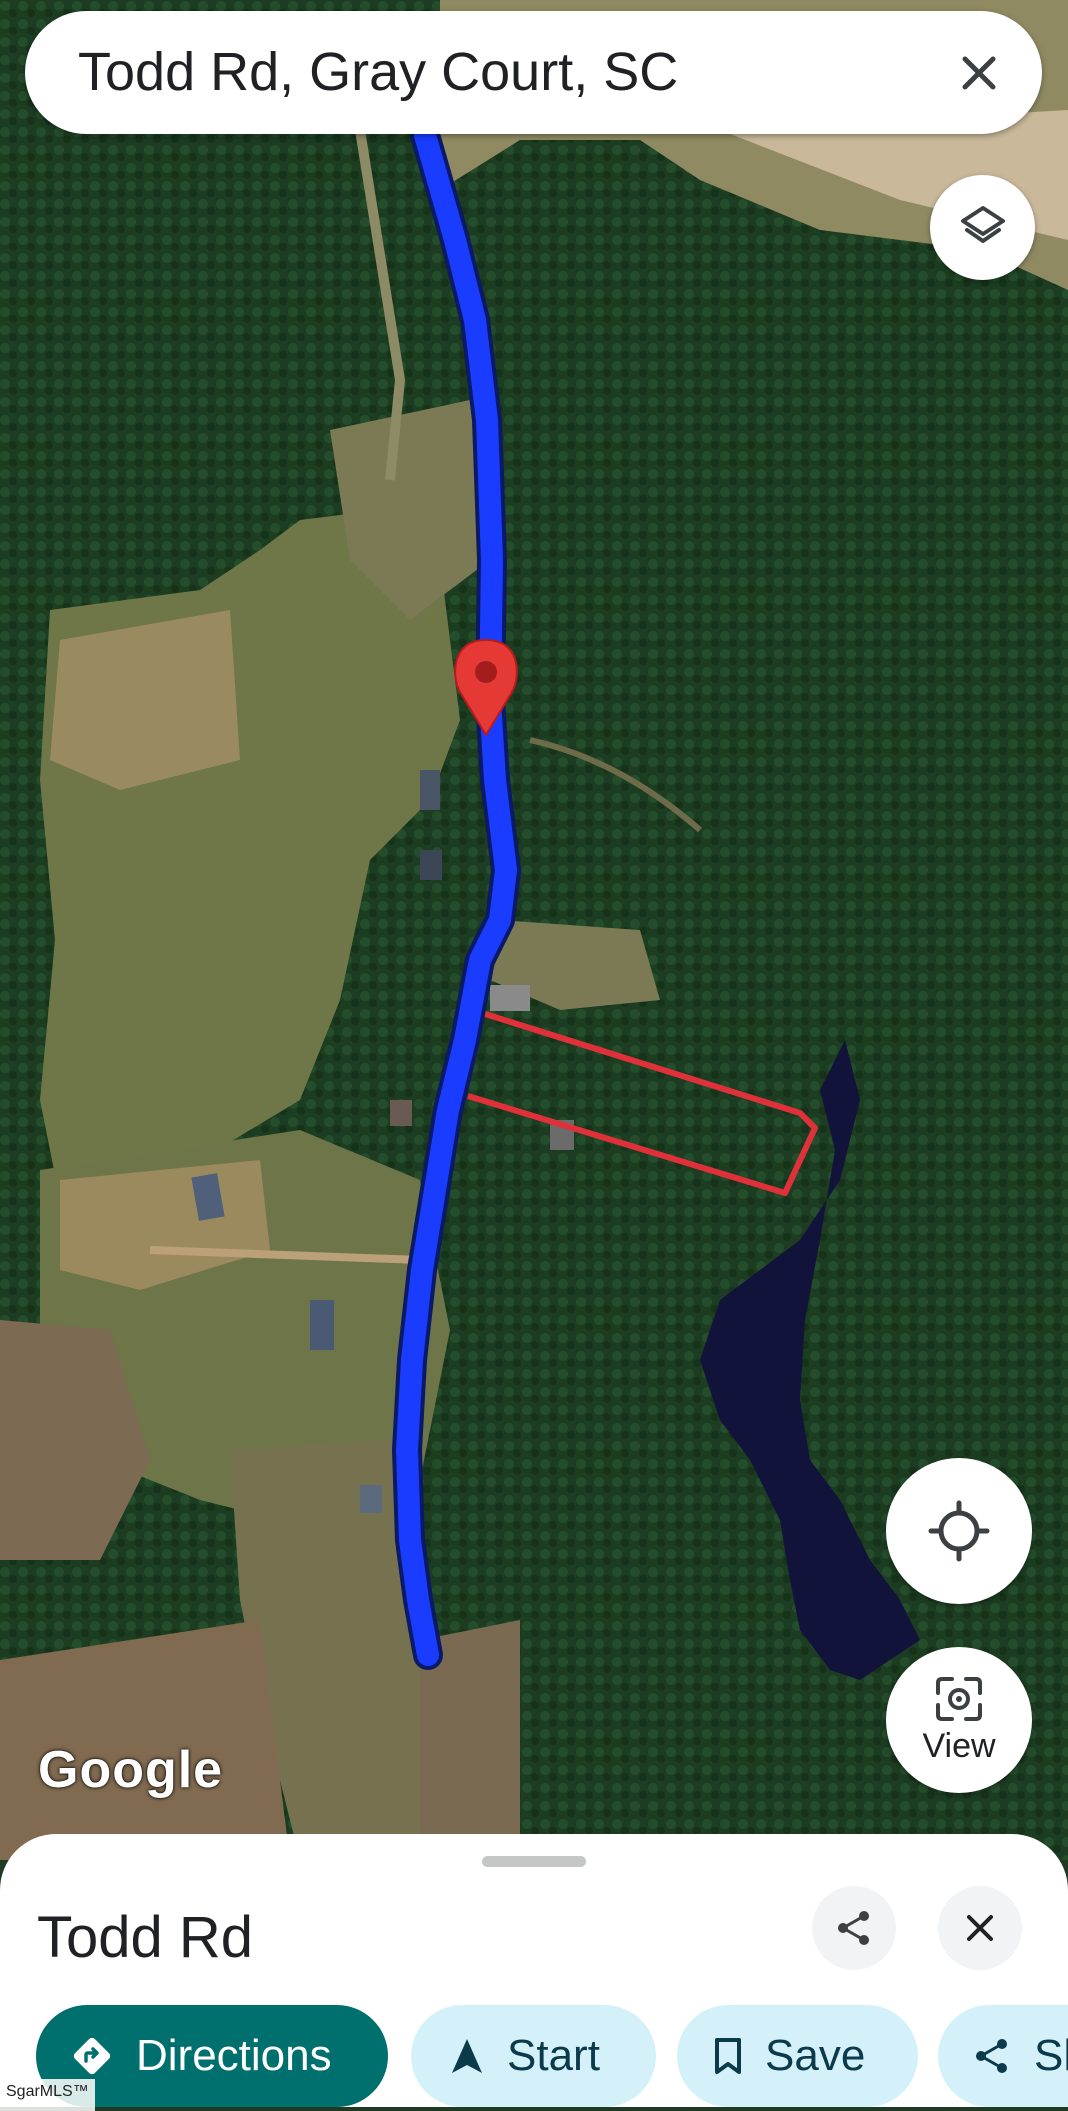  I want to click on navigation-arrow-icon, so click(467, 2056).